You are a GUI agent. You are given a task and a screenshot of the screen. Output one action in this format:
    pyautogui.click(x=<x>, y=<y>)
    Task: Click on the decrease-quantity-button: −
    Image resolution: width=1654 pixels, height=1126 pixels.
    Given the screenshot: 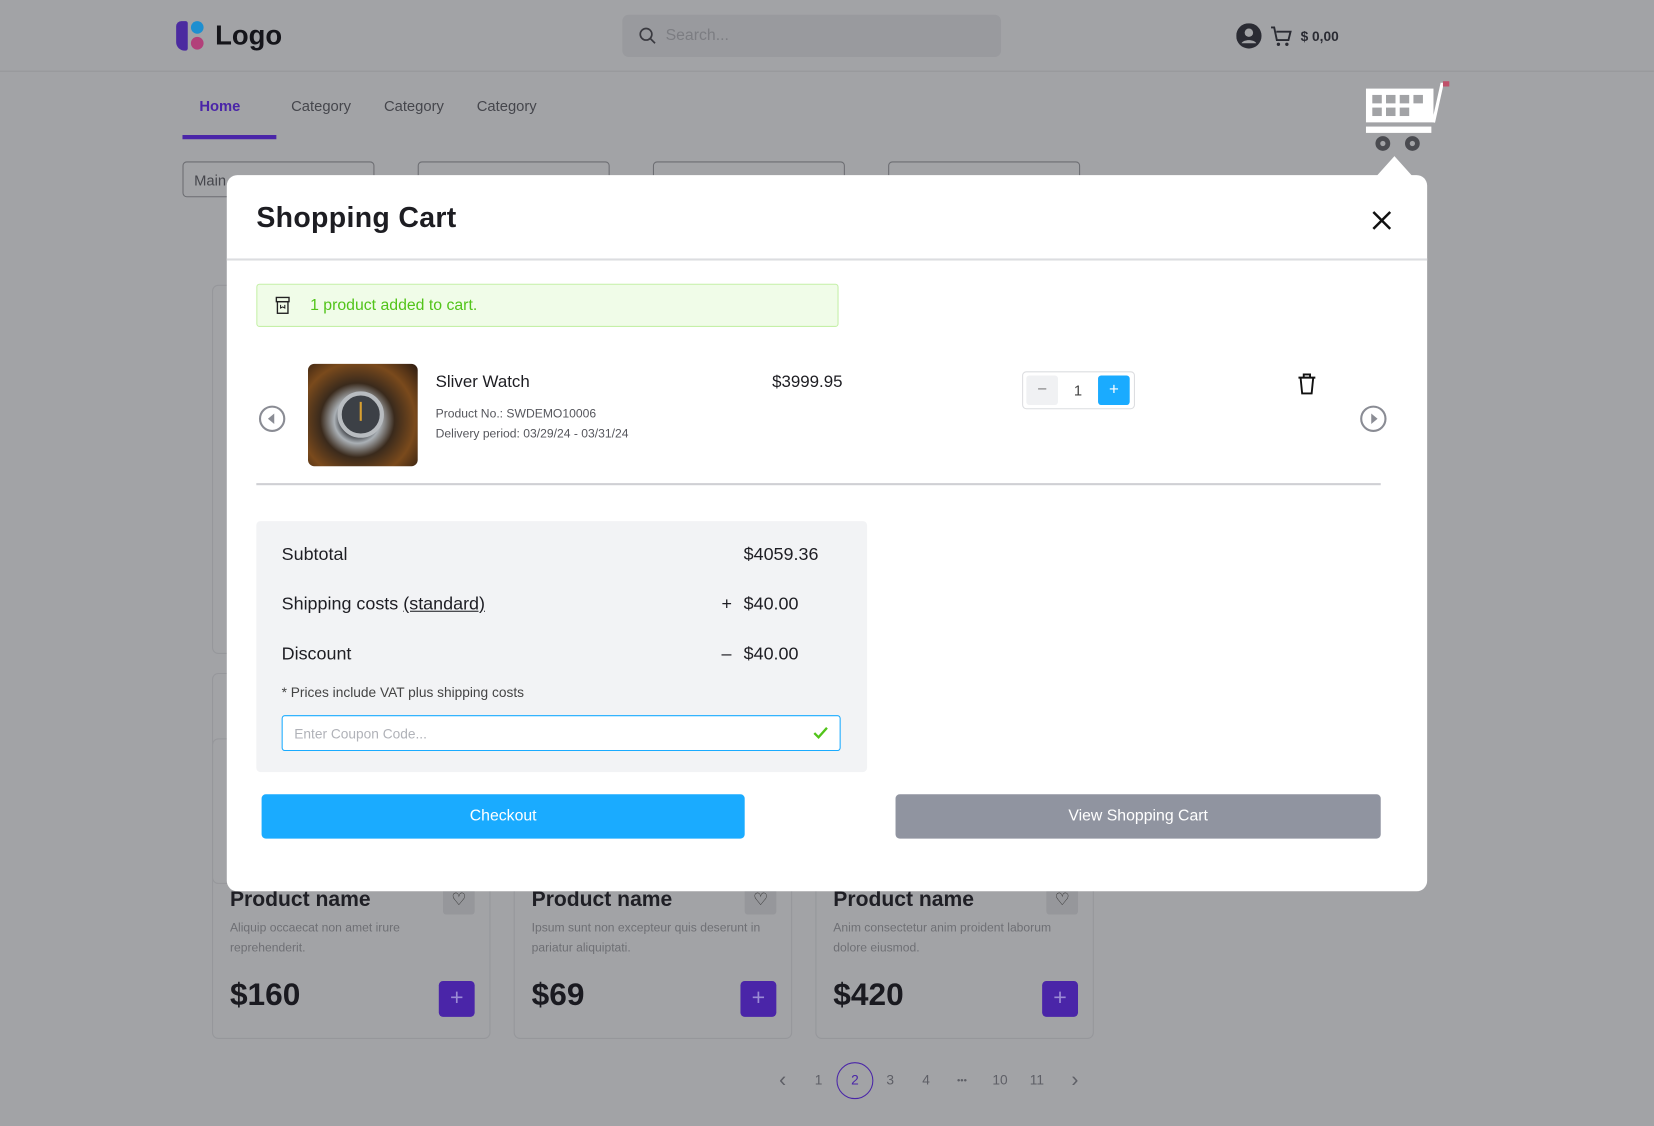 What is the action you would take?
    pyautogui.click(x=1042, y=390)
    